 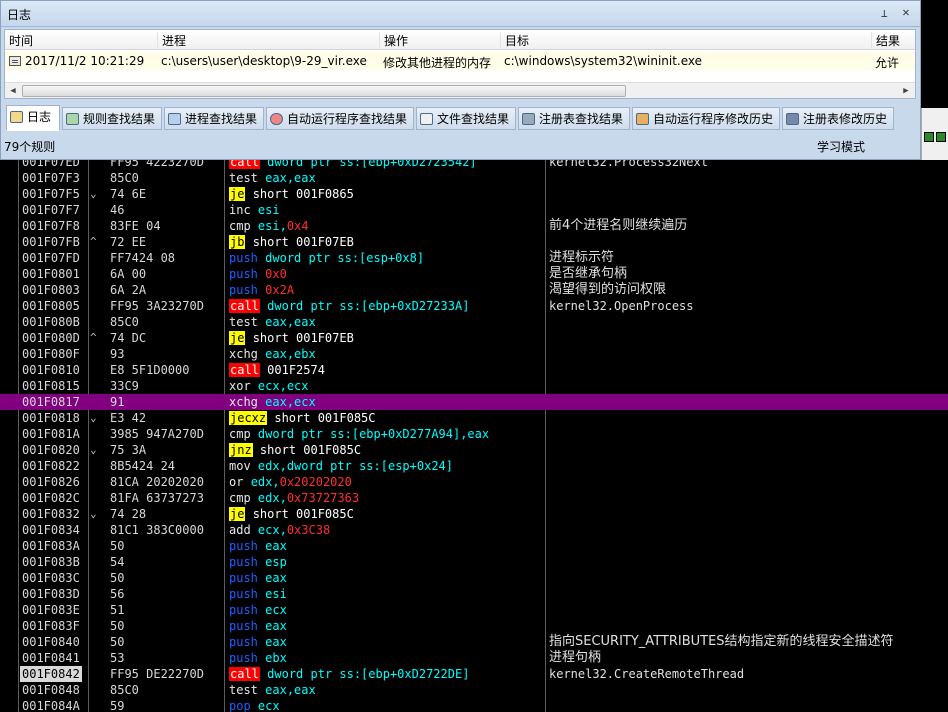 What do you see at coordinates (244, 674) in the screenshot?
I see `mnemonic: call` at bounding box center [244, 674].